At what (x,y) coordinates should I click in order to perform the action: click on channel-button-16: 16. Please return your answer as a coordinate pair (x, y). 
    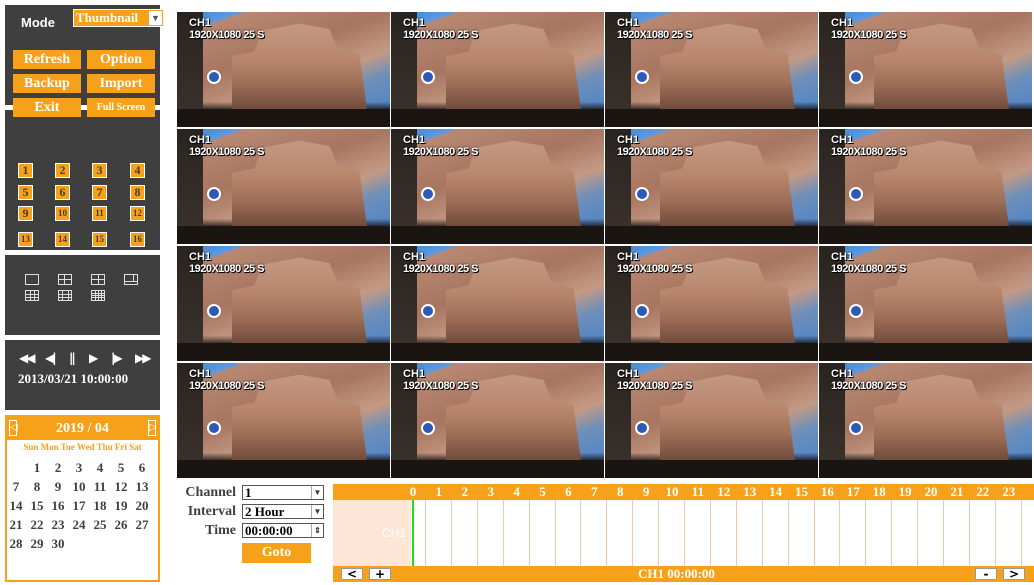
    Looking at the image, I should click on (137, 239).